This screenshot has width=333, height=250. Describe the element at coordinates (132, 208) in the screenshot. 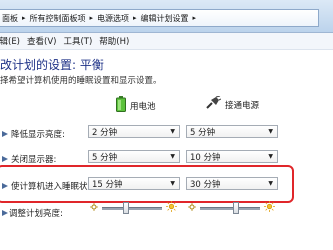

I see `battery-brightness-slider` at that location.